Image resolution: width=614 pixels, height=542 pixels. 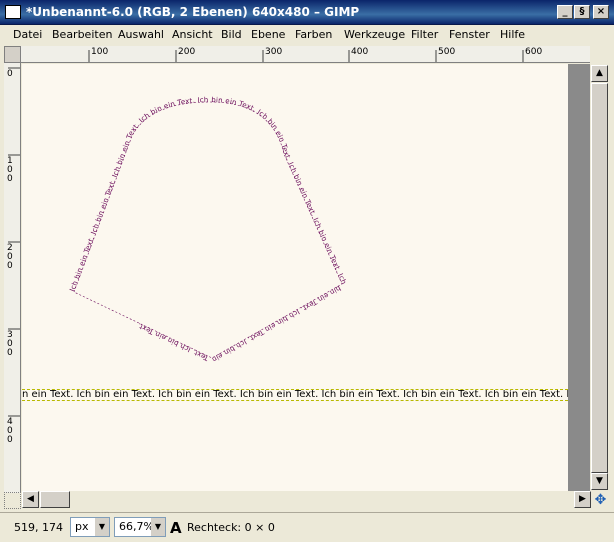 I want to click on close-button: ×, so click(x=601, y=12).